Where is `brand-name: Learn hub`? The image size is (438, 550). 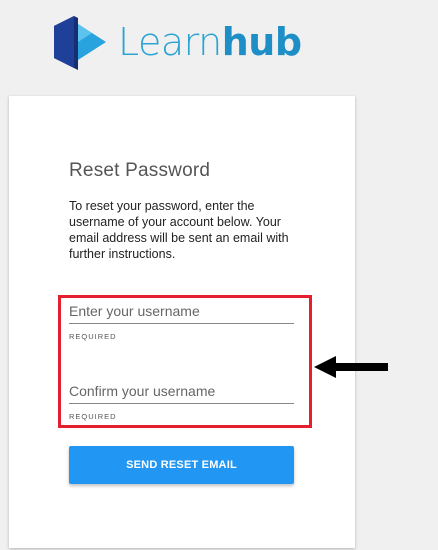
brand-name: Learn hub is located at coordinates (210, 42).